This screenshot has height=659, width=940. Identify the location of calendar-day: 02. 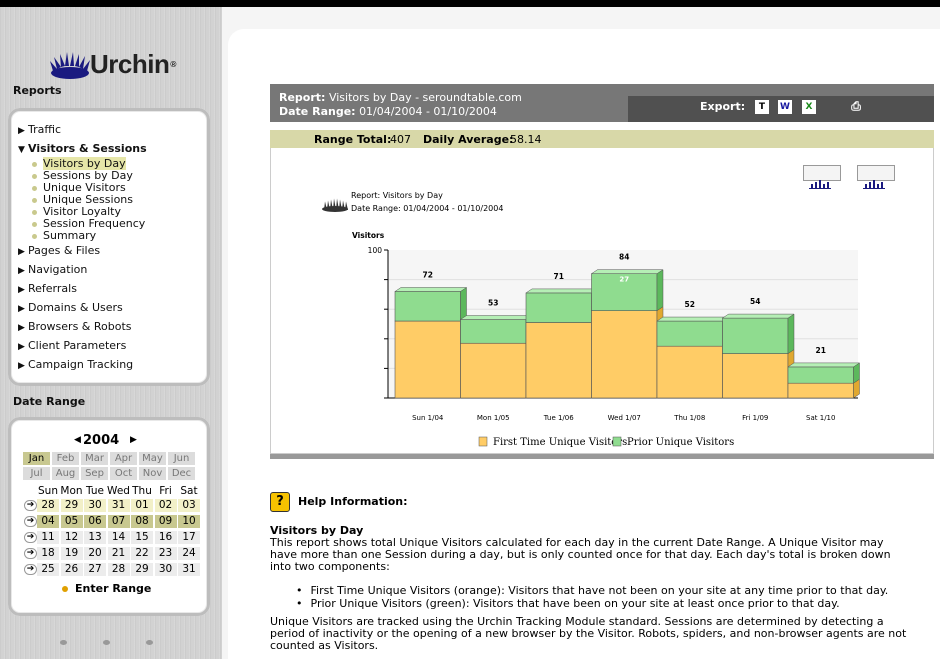
(165, 505).